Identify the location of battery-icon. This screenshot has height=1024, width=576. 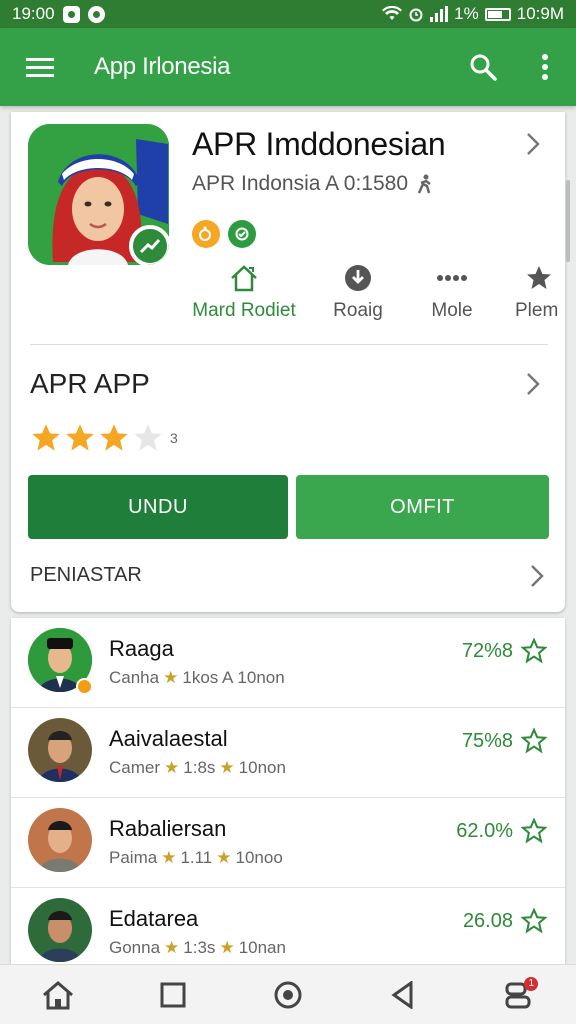
(497, 14).